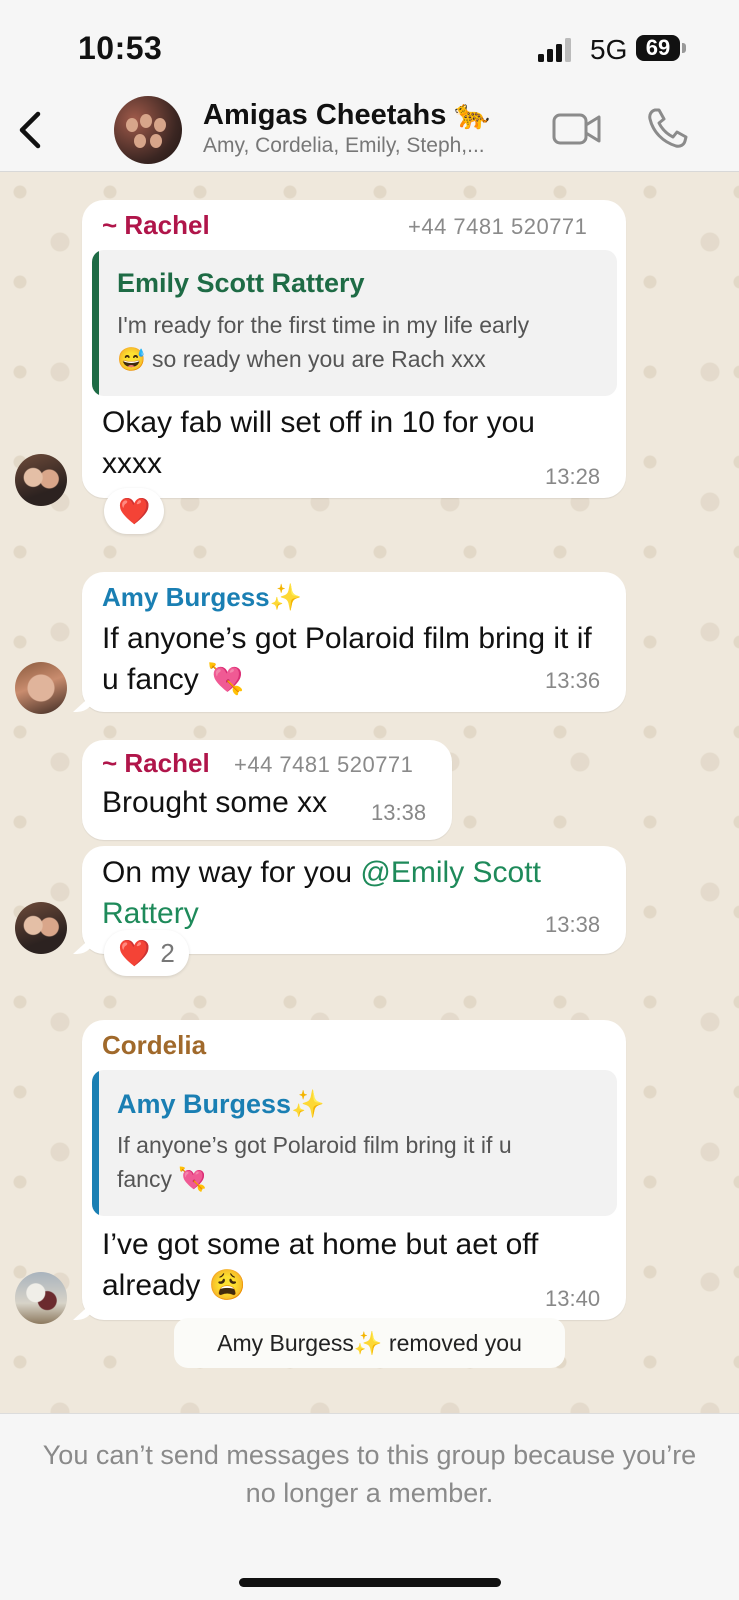 The width and height of the screenshot is (739, 1600). I want to click on message-time: 13:28, so click(573, 476).